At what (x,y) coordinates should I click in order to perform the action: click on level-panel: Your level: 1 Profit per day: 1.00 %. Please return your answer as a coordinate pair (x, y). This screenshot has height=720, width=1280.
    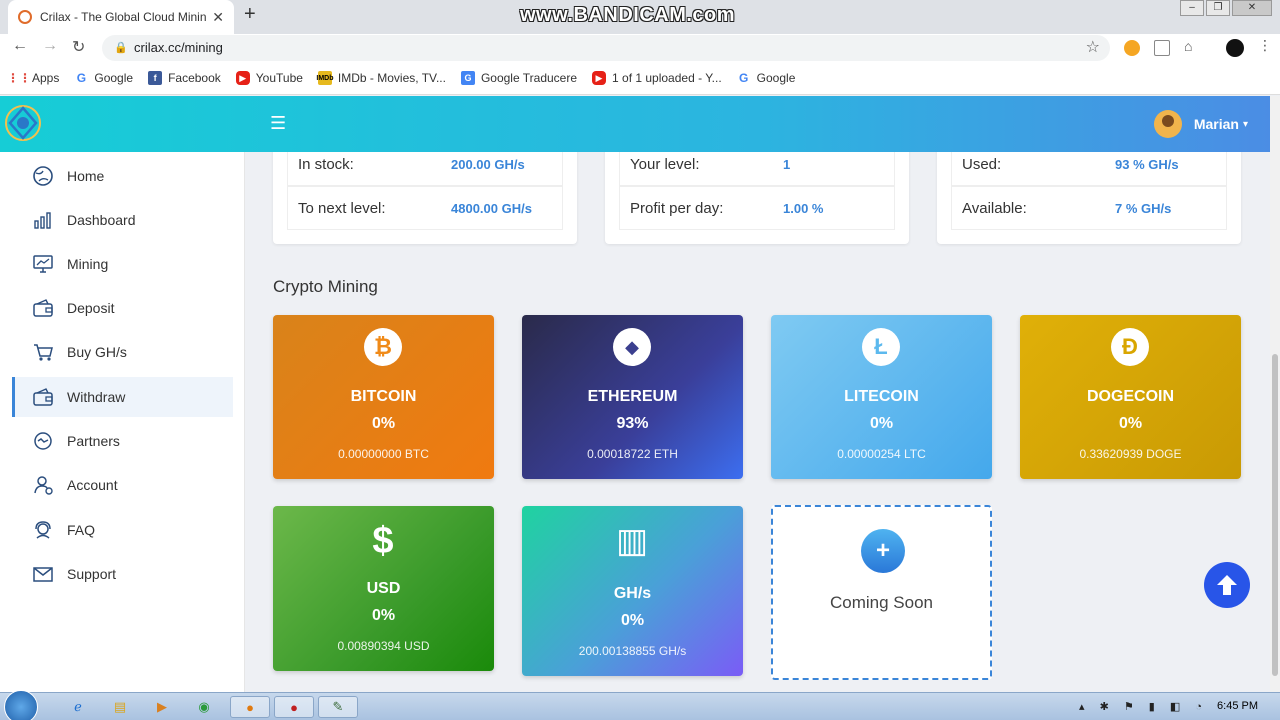
    Looking at the image, I should click on (757, 198).